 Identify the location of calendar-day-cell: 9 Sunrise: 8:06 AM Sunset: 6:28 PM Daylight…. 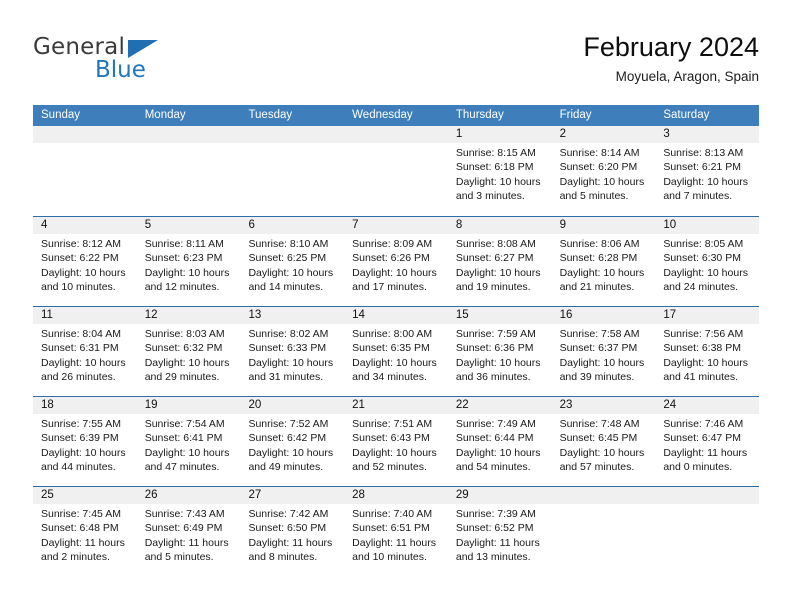
(604, 261).